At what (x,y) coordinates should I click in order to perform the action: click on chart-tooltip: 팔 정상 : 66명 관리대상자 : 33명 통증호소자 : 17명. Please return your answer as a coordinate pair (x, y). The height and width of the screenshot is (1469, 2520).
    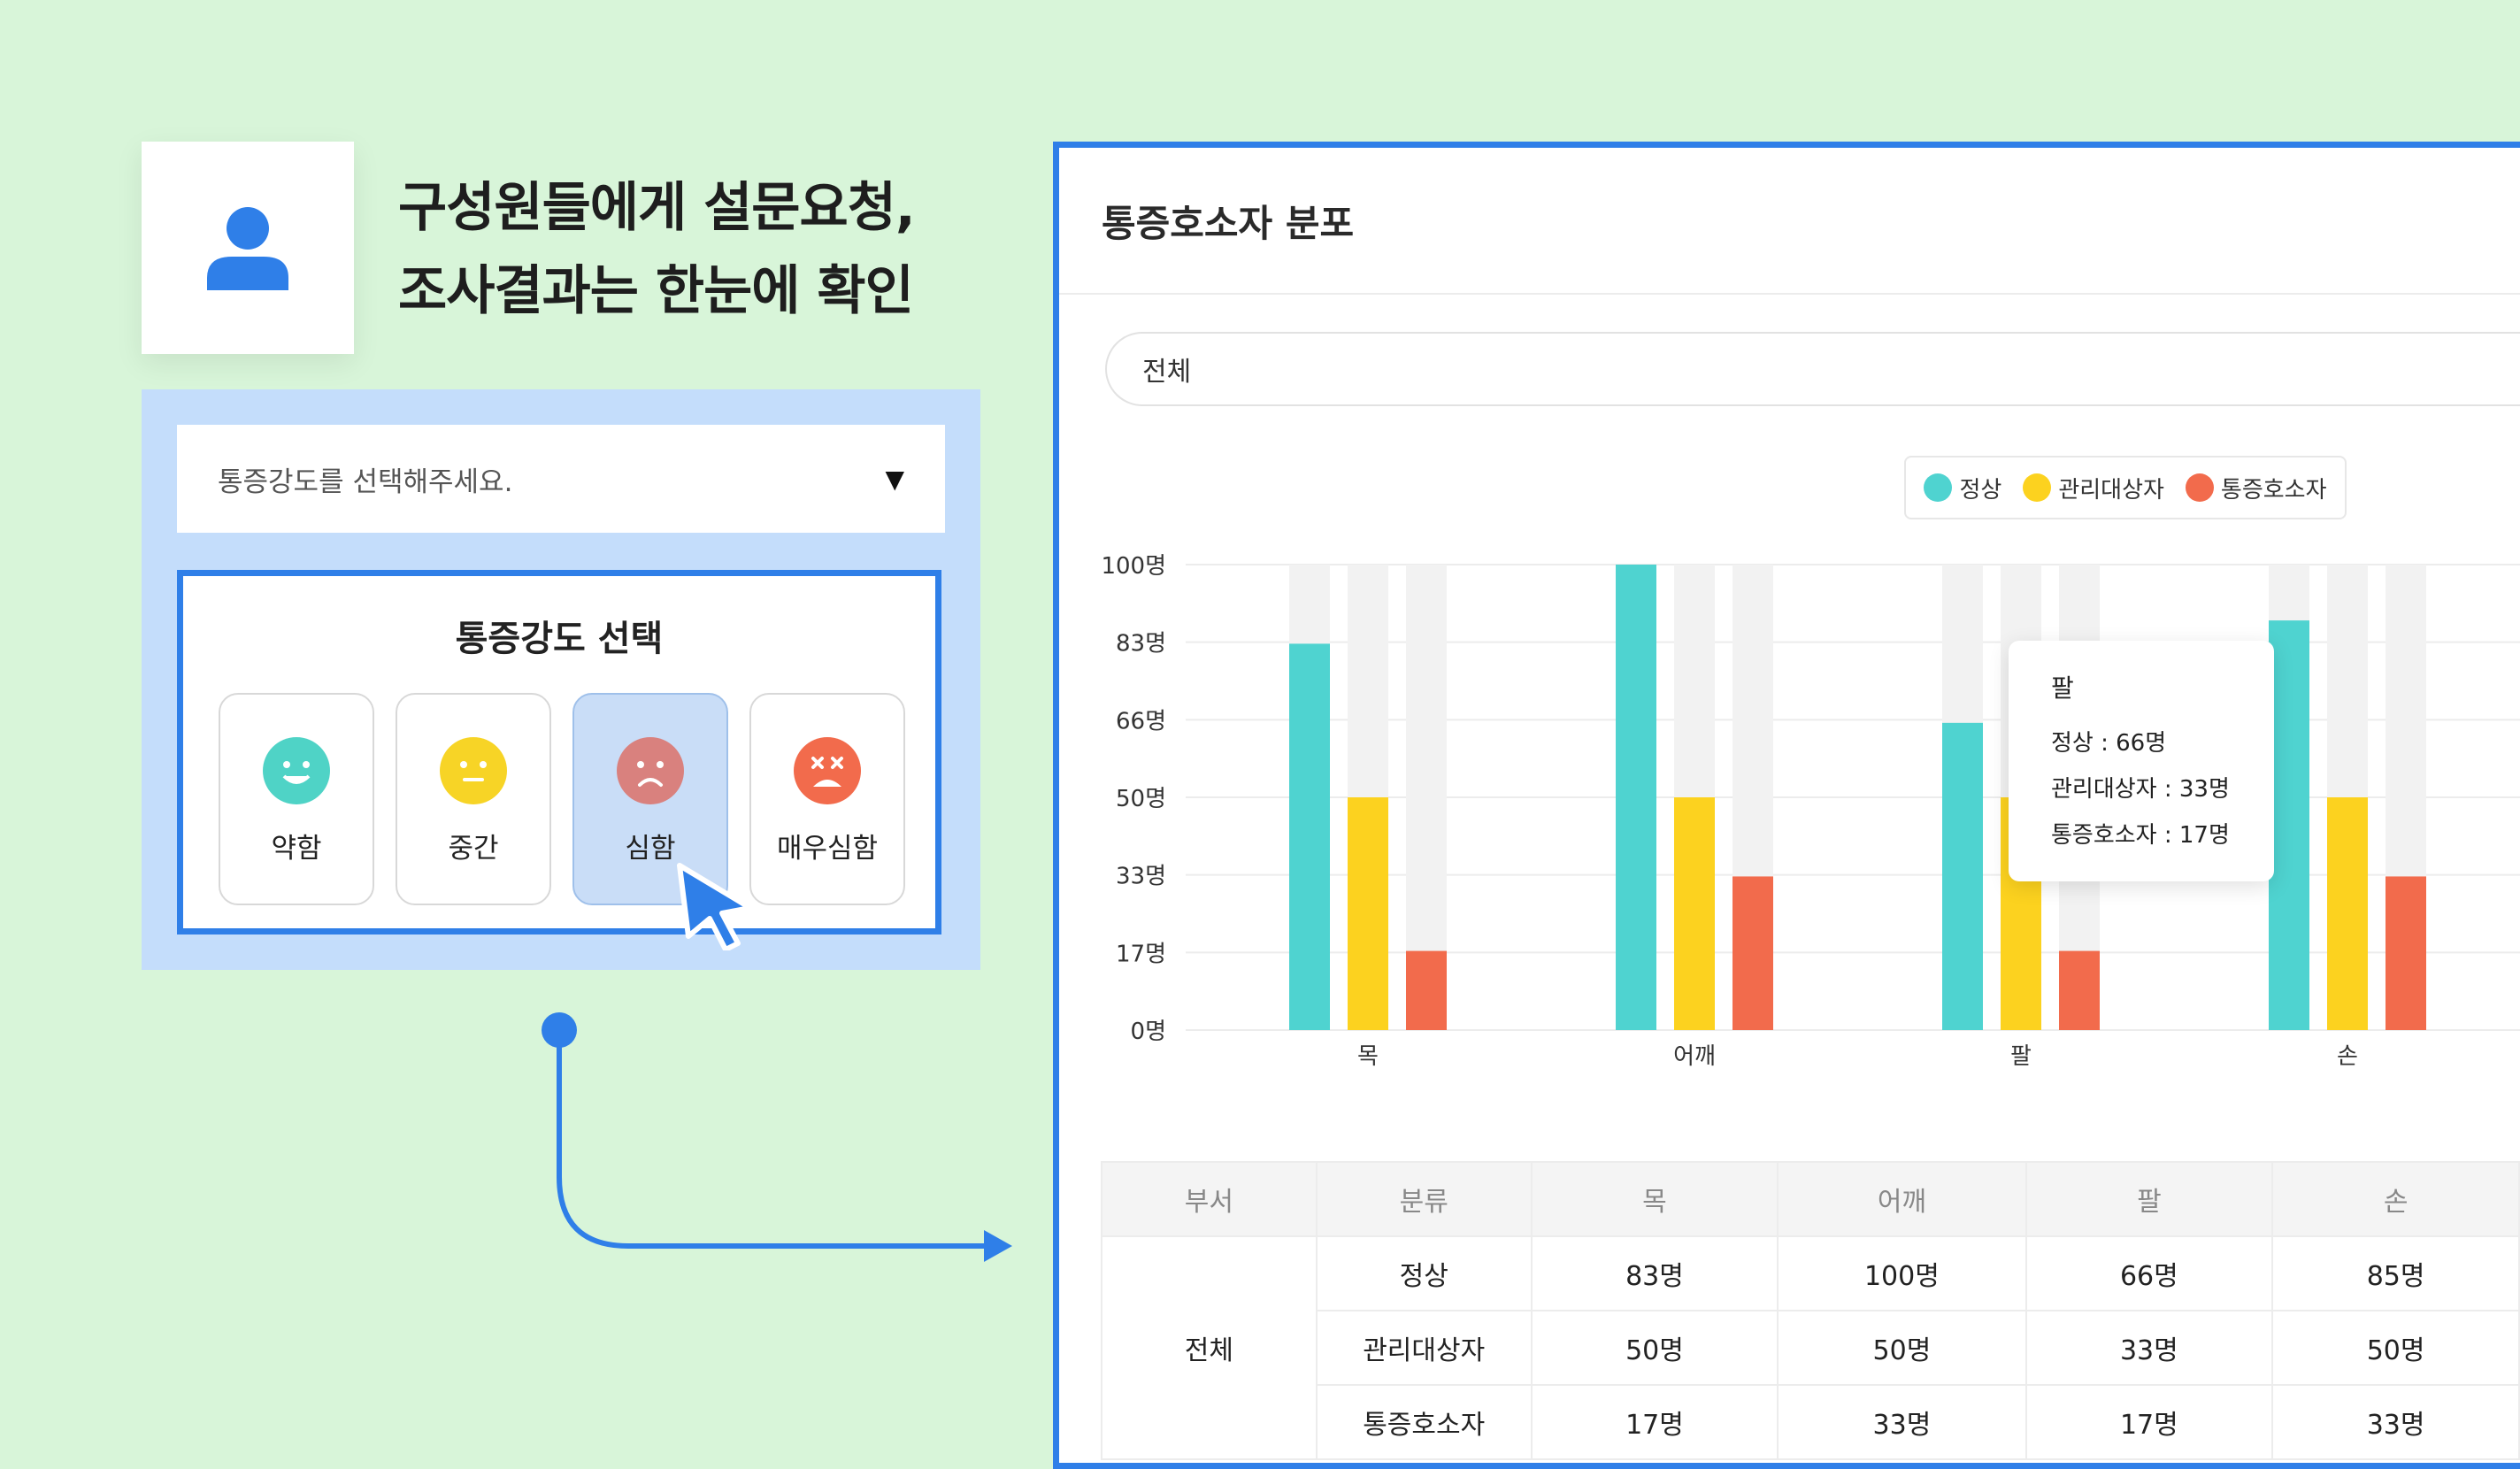
    Looking at the image, I should click on (2141, 761).